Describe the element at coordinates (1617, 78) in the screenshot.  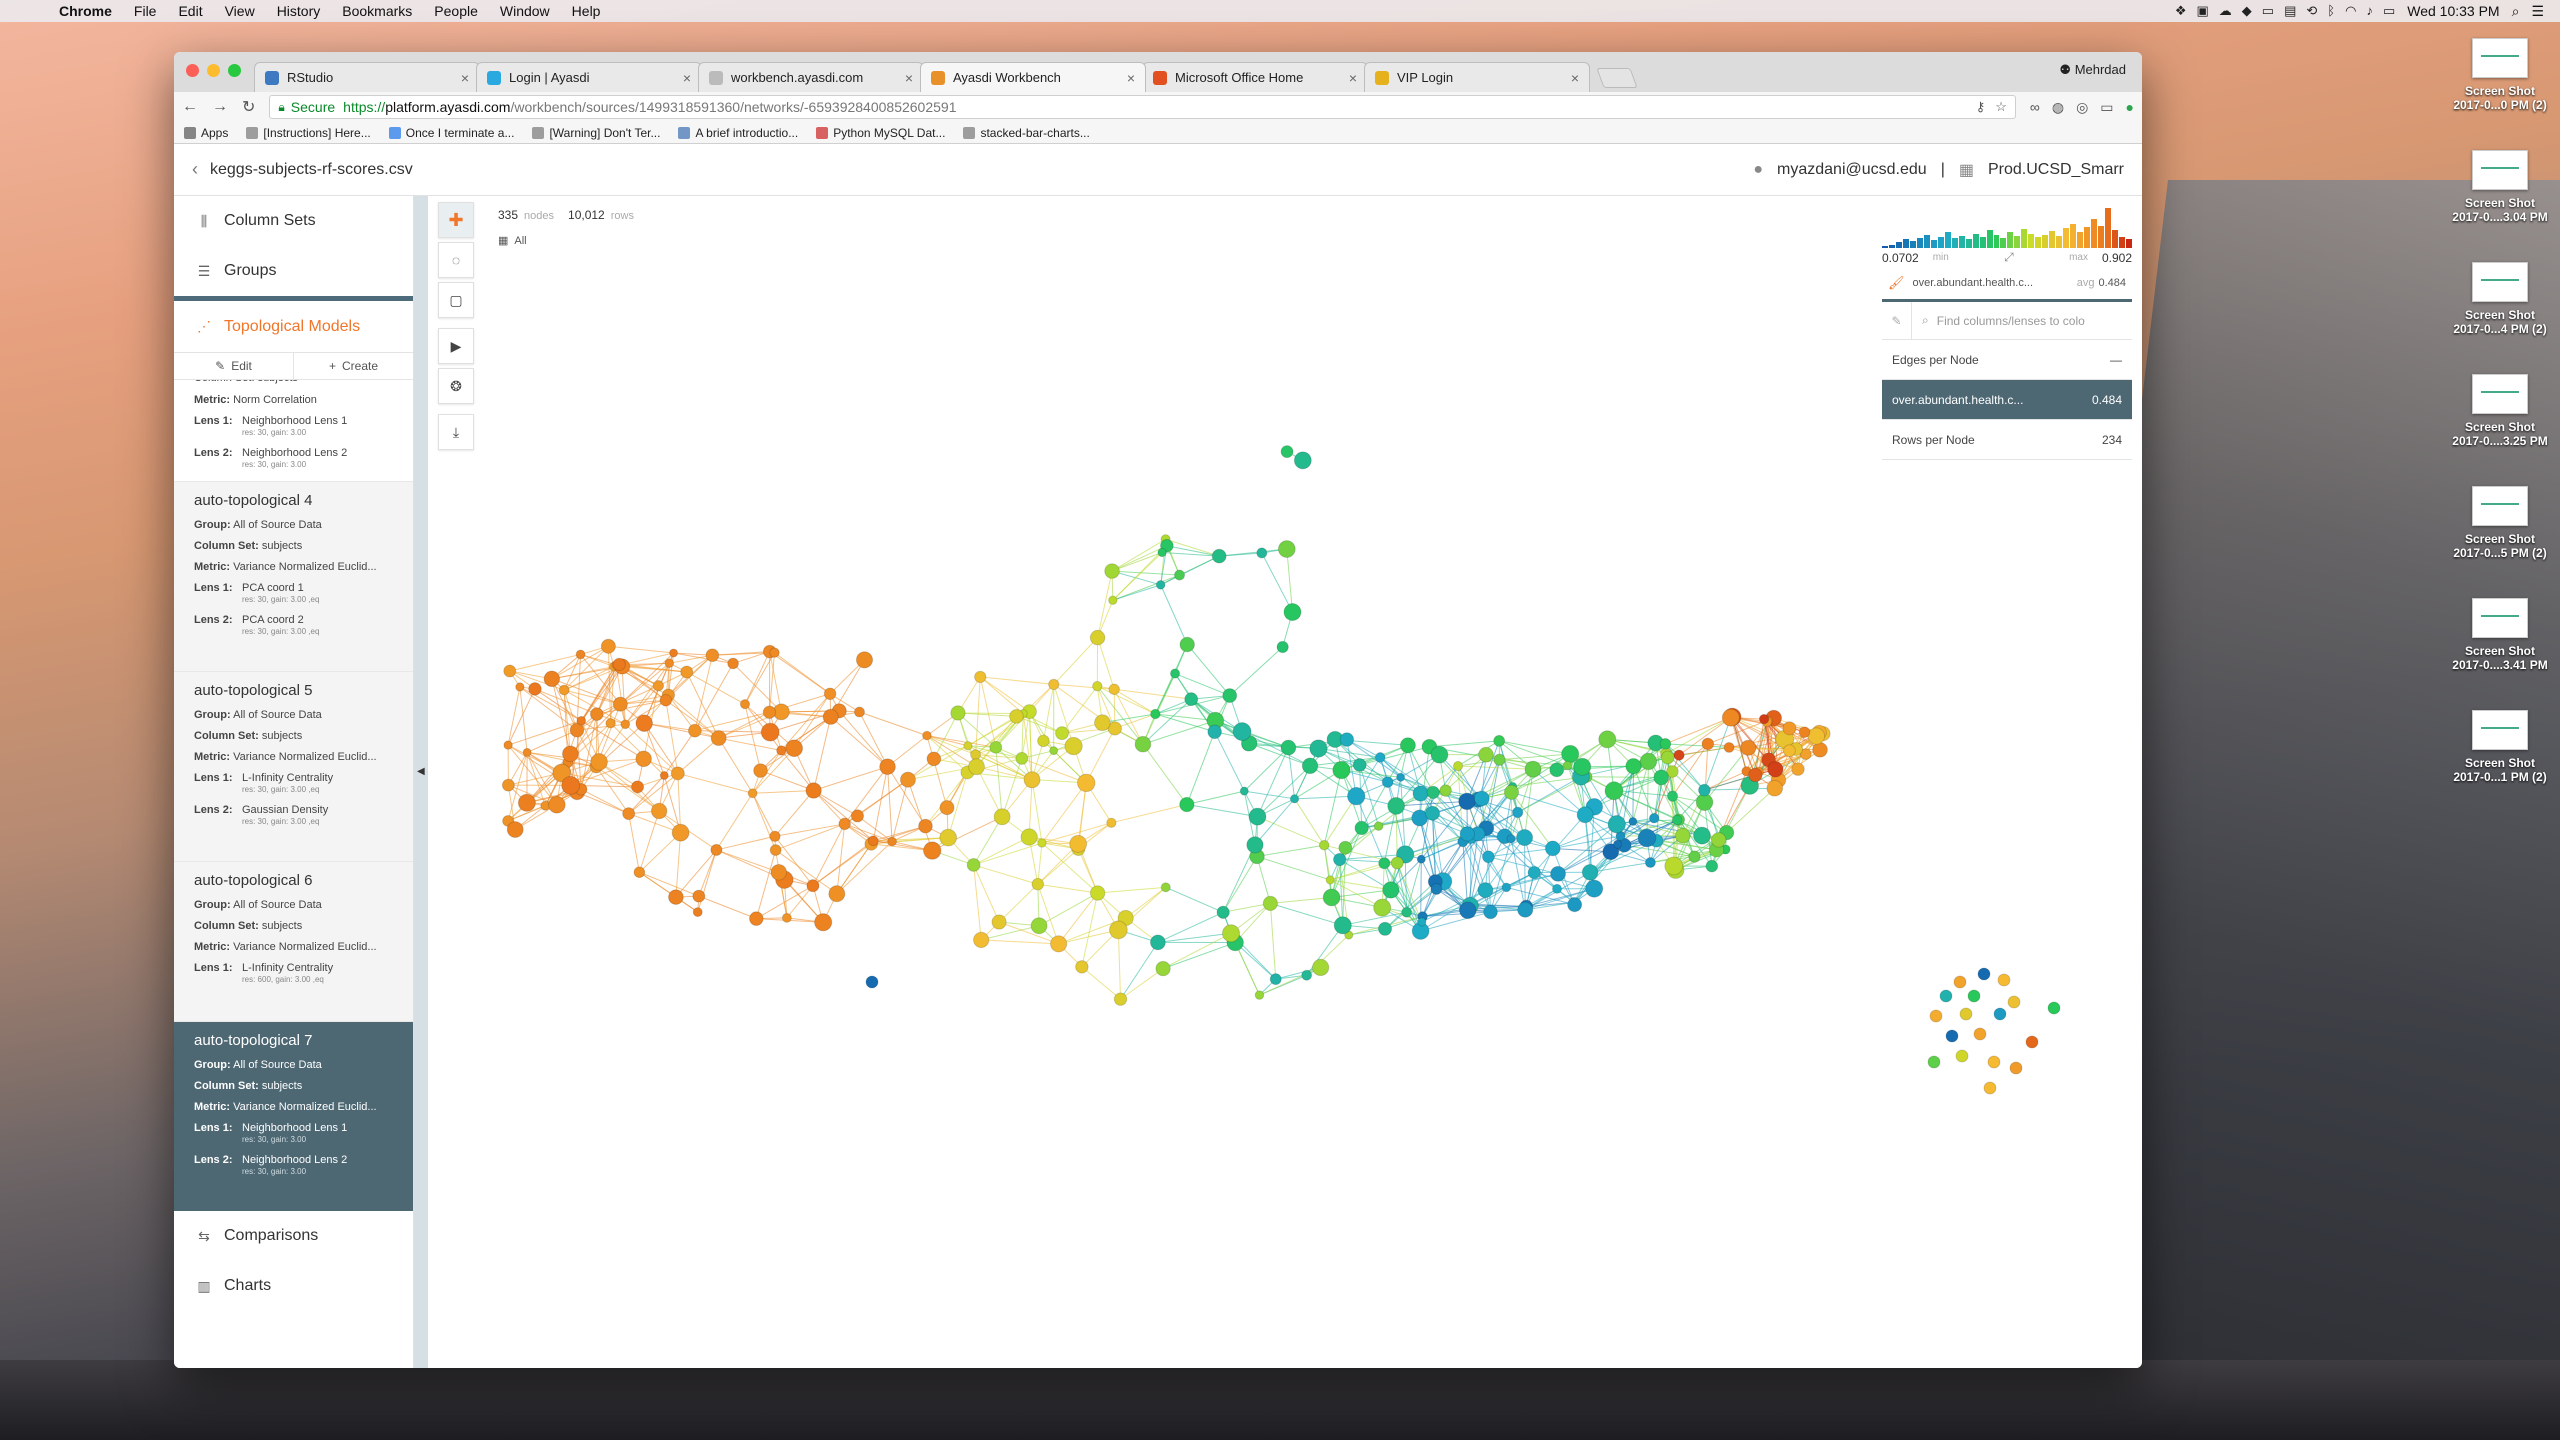
I see `new-tab-button` at that location.